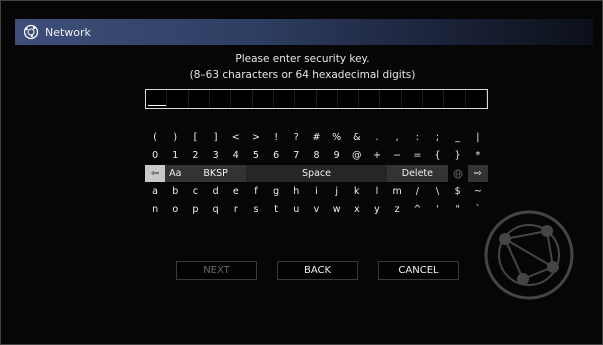  I want to click on char-key: 1, so click(175, 155).